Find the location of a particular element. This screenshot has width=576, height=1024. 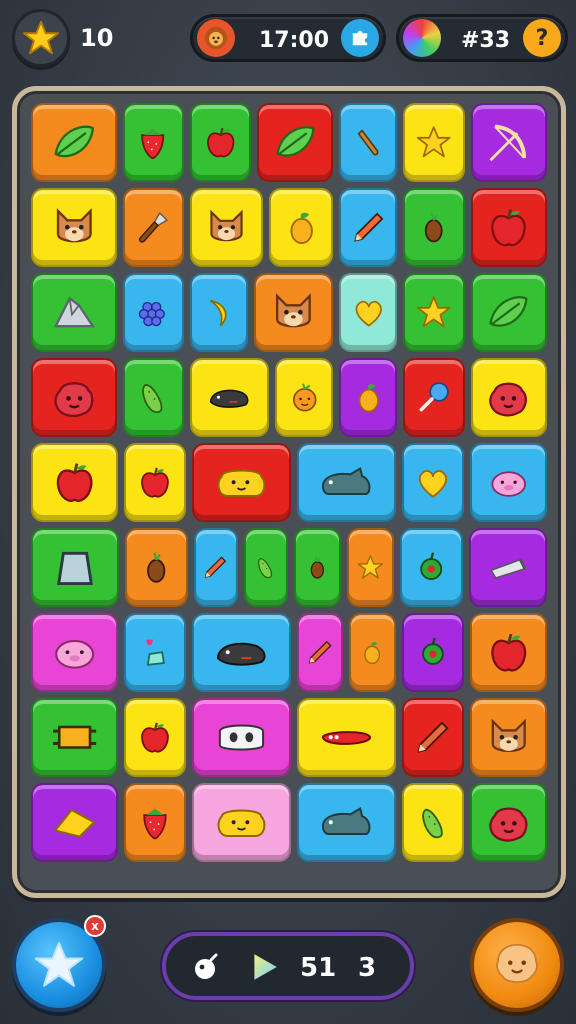

tile-yellow-orange-fruit is located at coordinates (304, 397).